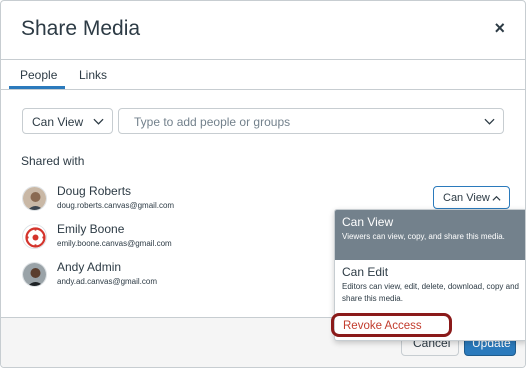  I want to click on people-search-placeholder: Type to add people or groups, so click(212, 122).